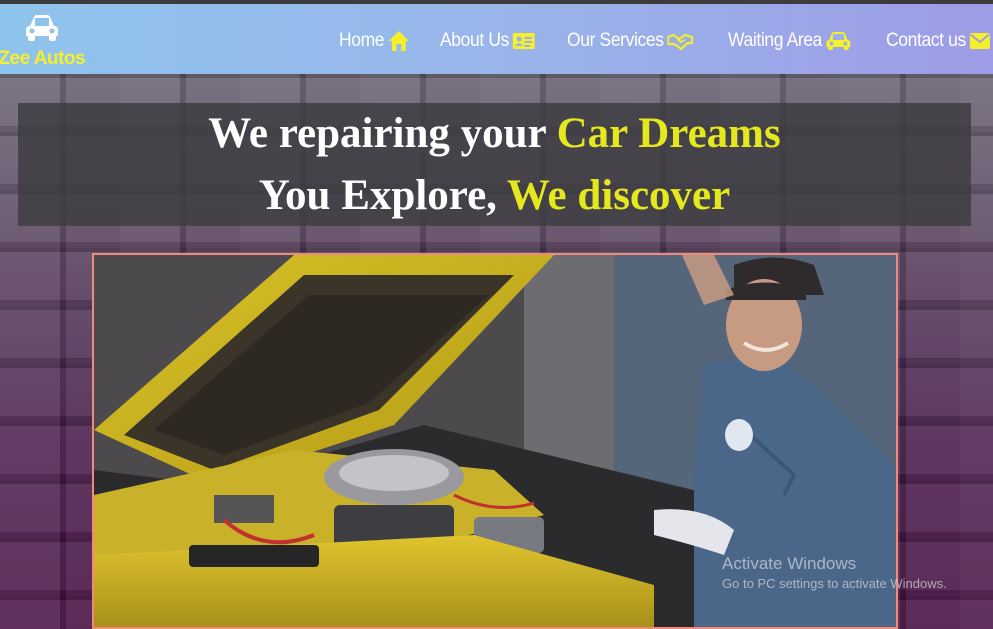 This screenshot has height=629, width=993. What do you see at coordinates (496, 2) in the screenshot?
I see `top-border` at bounding box center [496, 2].